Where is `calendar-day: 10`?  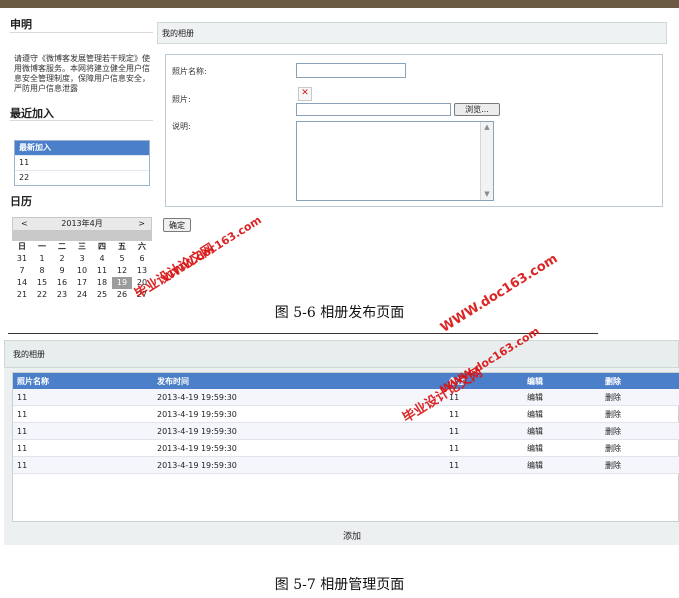
calendar-day: 10 is located at coordinates (82, 271).